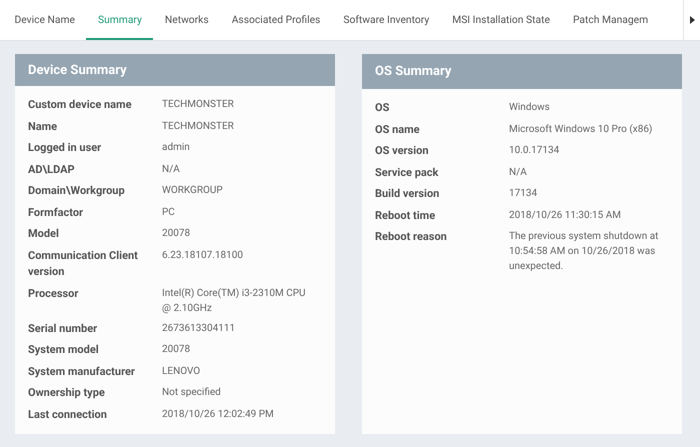  What do you see at coordinates (534, 151) in the screenshot?
I see `field-value: 10.0.17134` at bounding box center [534, 151].